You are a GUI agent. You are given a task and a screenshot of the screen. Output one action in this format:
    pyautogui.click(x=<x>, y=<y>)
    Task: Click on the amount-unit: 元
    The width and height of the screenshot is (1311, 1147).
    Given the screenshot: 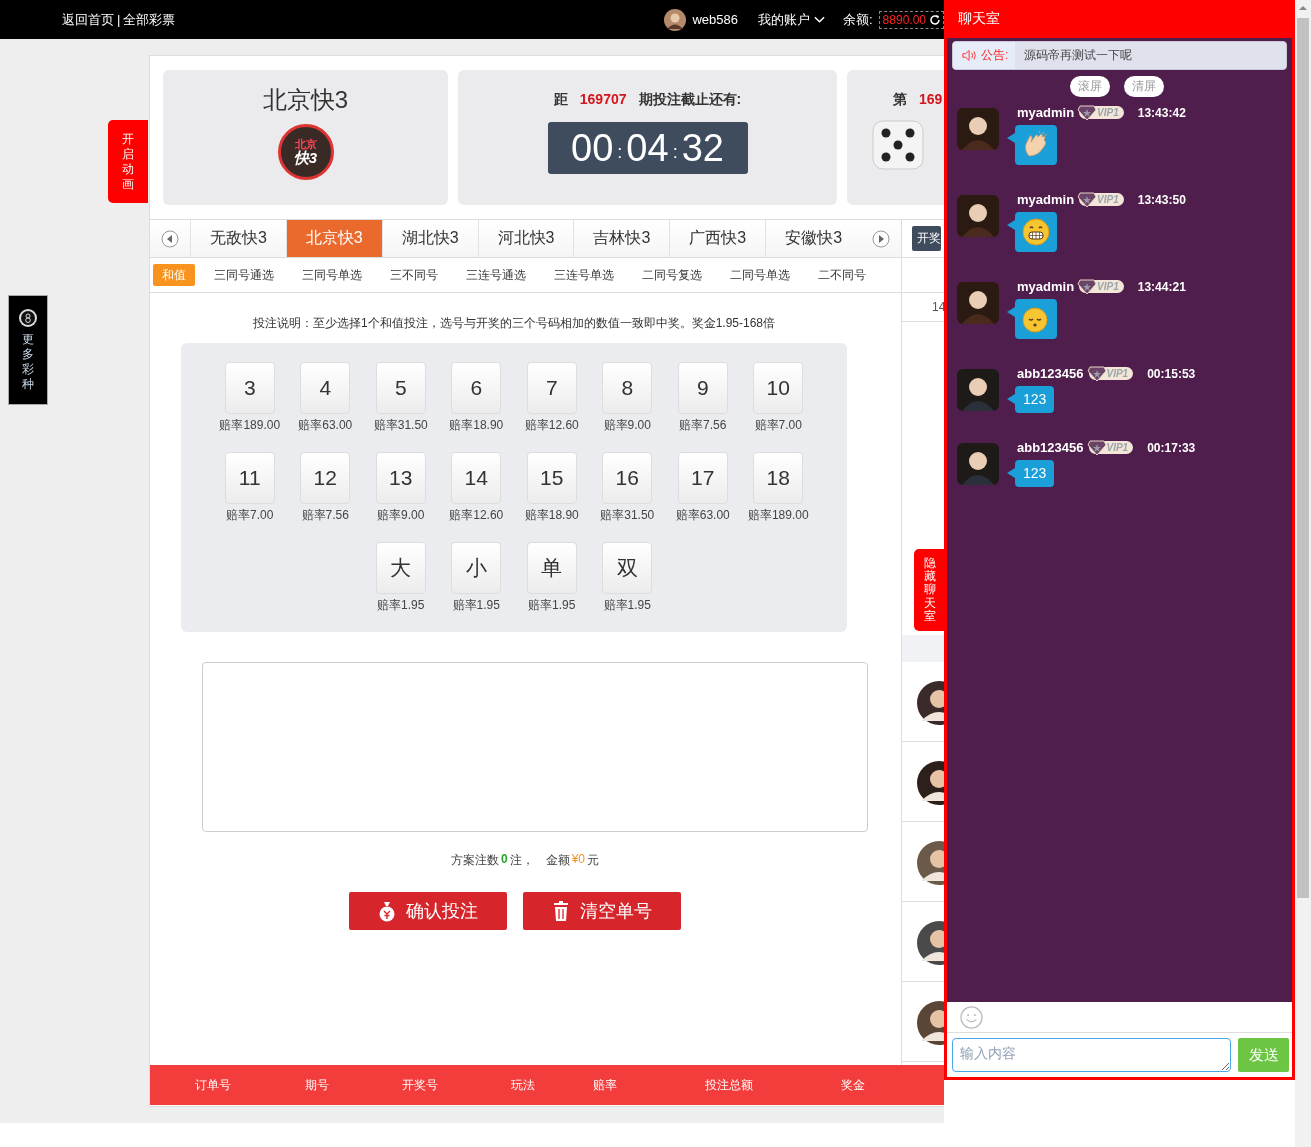 What is the action you would take?
    pyautogui.click(x=593, y=860)
    